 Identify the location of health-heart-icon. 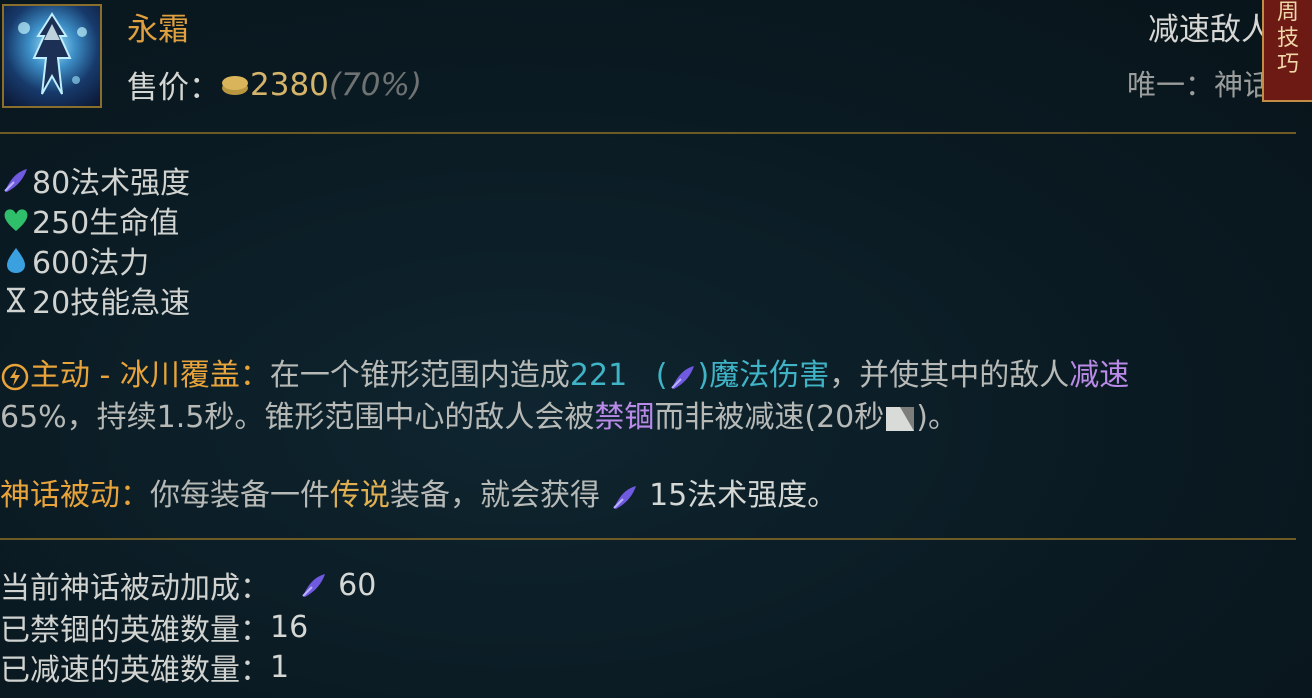
(16, 220).